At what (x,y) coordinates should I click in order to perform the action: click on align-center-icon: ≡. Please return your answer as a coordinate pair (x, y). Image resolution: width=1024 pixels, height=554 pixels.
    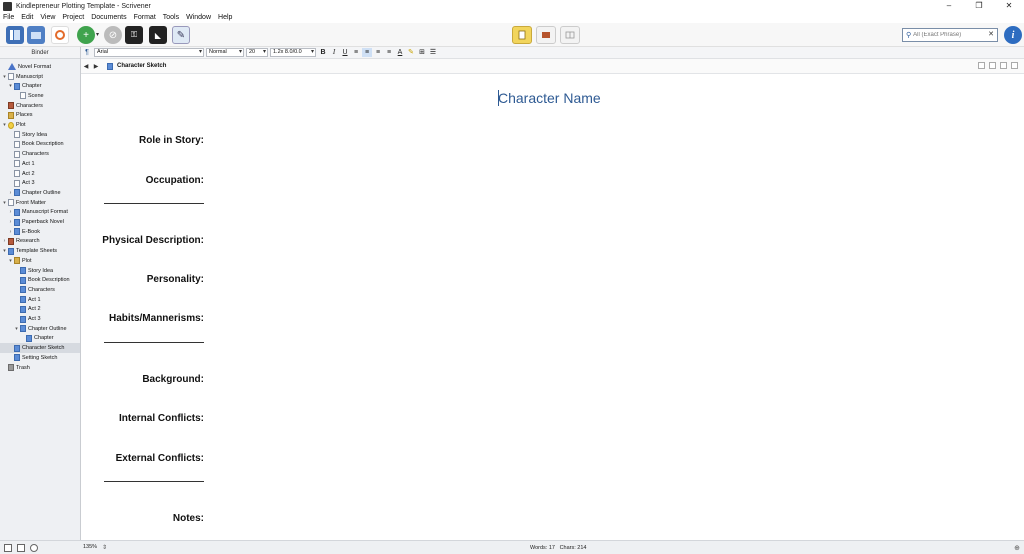
    Looking at the image, I should click on (367, 52).